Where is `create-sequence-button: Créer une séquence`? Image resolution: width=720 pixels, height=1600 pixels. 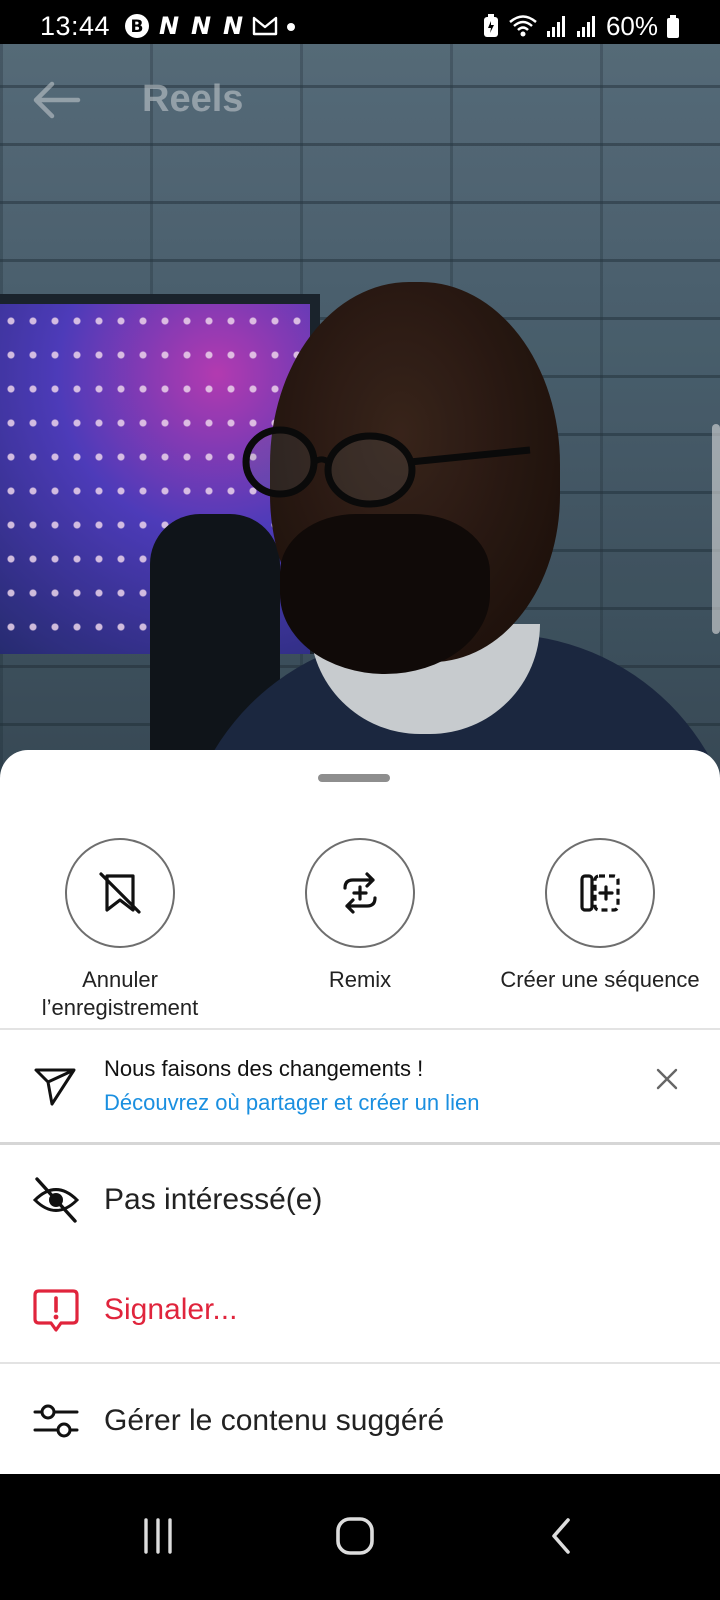
create-sequence-button: Créer une séquence is located at coordinates (600, 916).